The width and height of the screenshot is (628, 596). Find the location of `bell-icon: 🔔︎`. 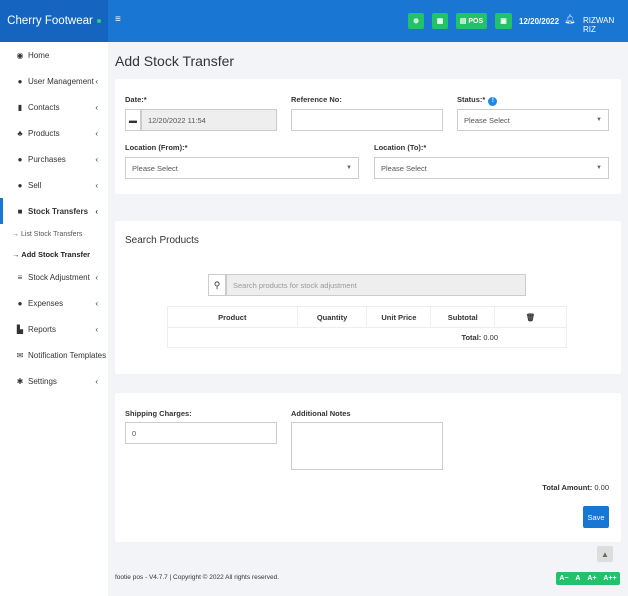

bell-icon: 🔔︎ is located at coordinates (569, 19).